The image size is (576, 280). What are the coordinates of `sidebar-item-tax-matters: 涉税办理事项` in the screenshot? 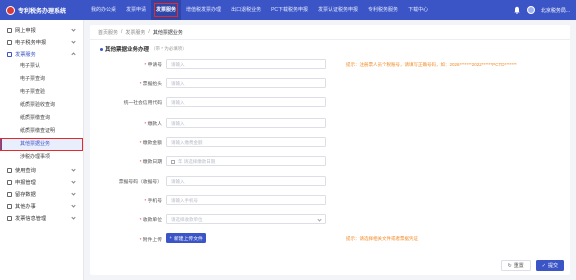 It's located at (41, 157).